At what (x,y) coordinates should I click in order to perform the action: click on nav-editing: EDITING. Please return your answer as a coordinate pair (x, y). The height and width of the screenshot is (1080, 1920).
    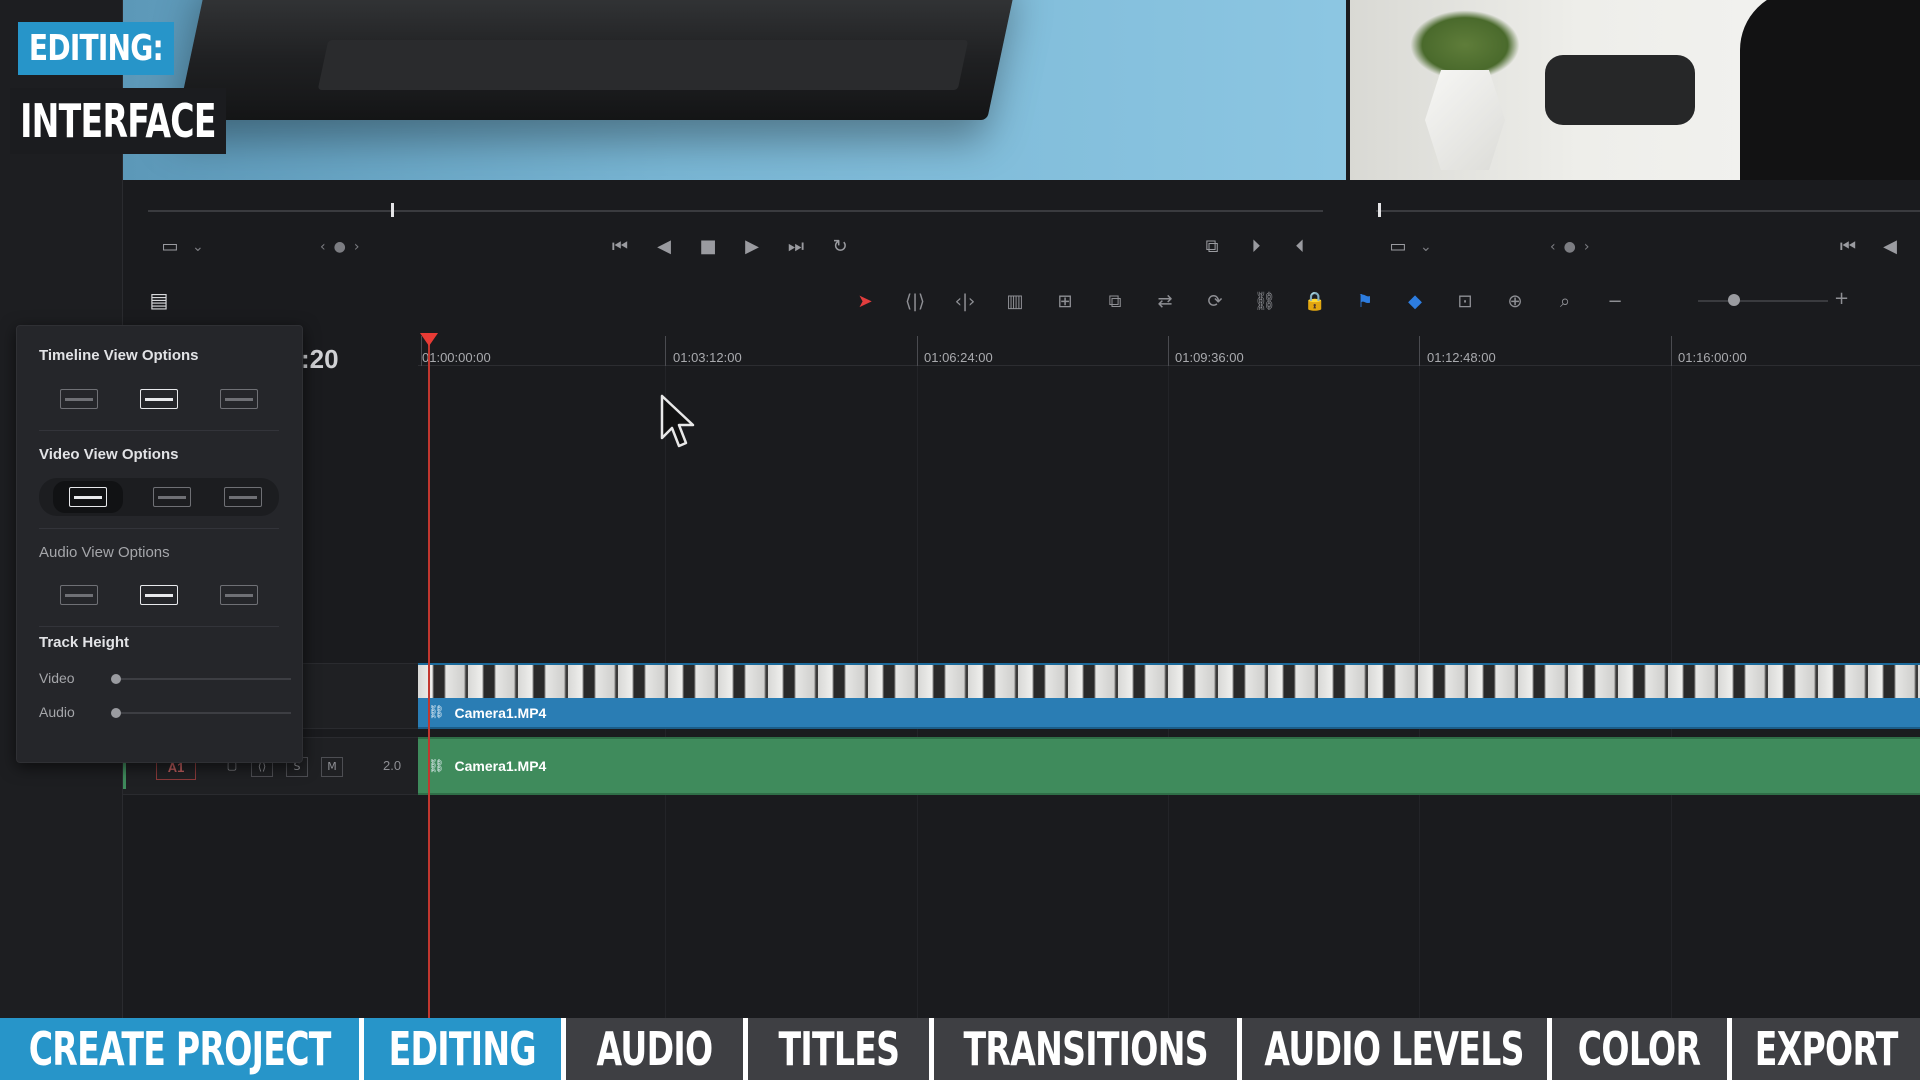
    Looking at the image, I should click on (465, 1049).